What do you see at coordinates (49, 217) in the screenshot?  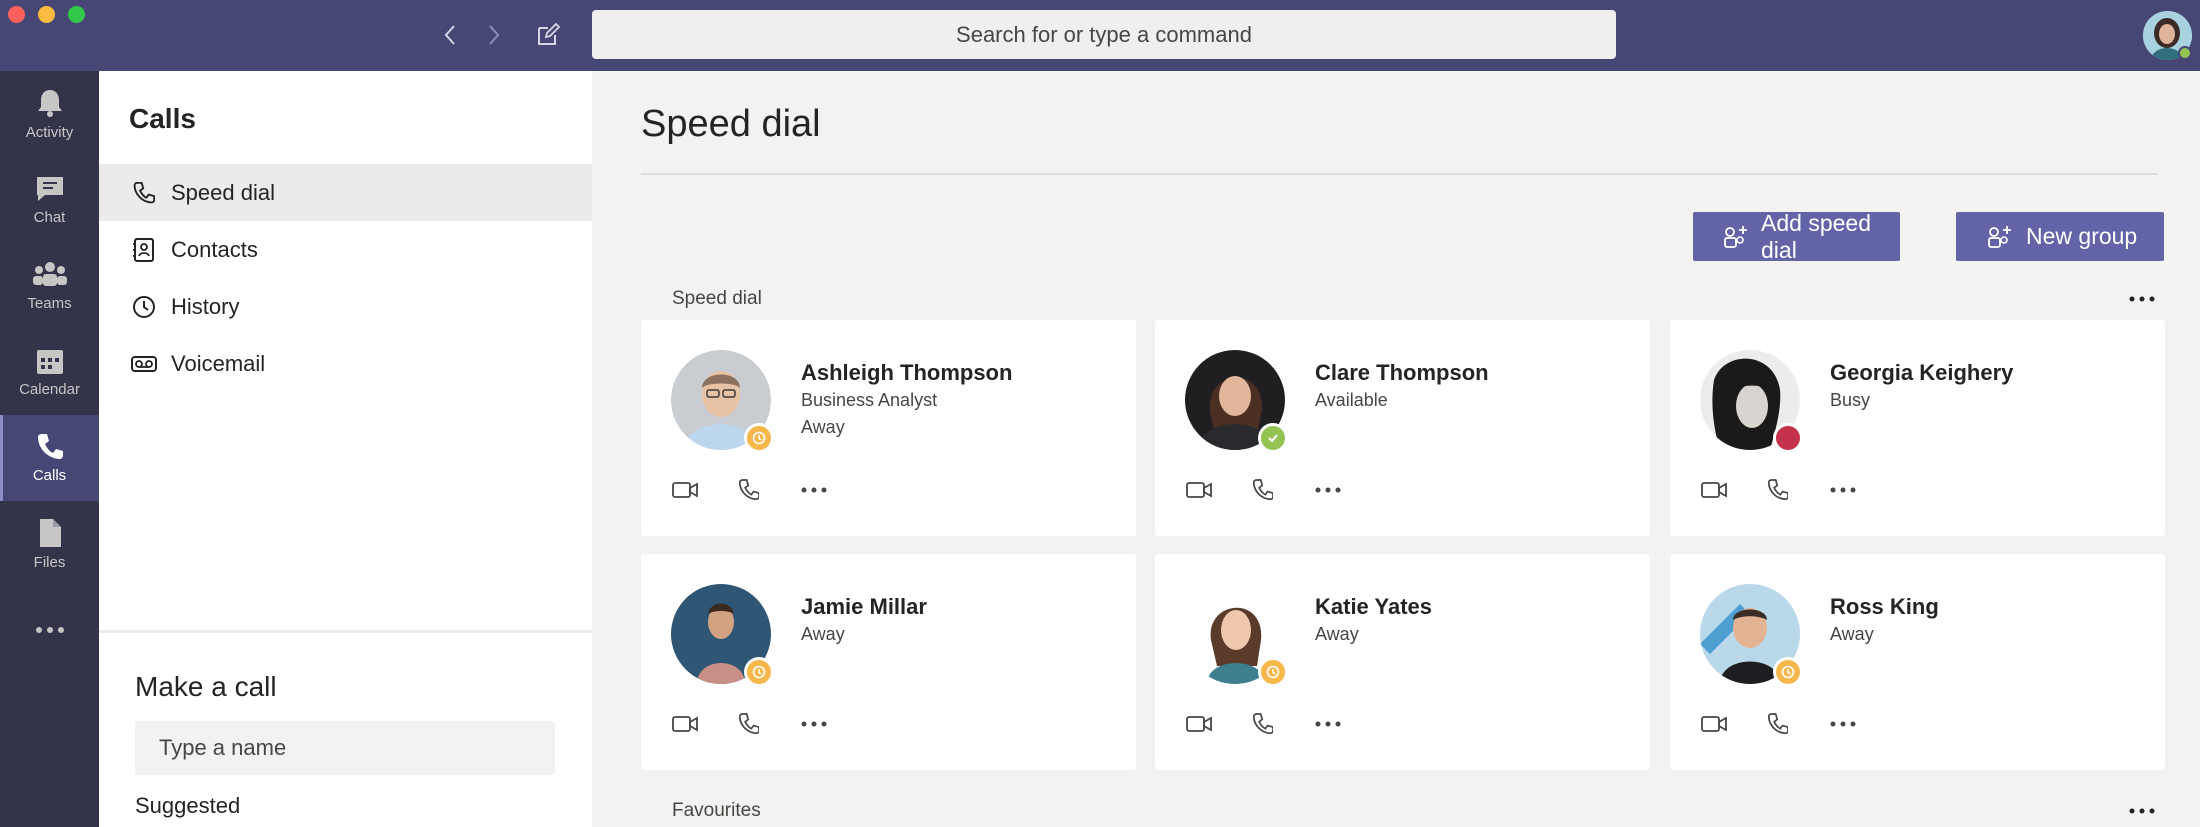 I see `rail-label: Chat` at bounding box center [49, 217].